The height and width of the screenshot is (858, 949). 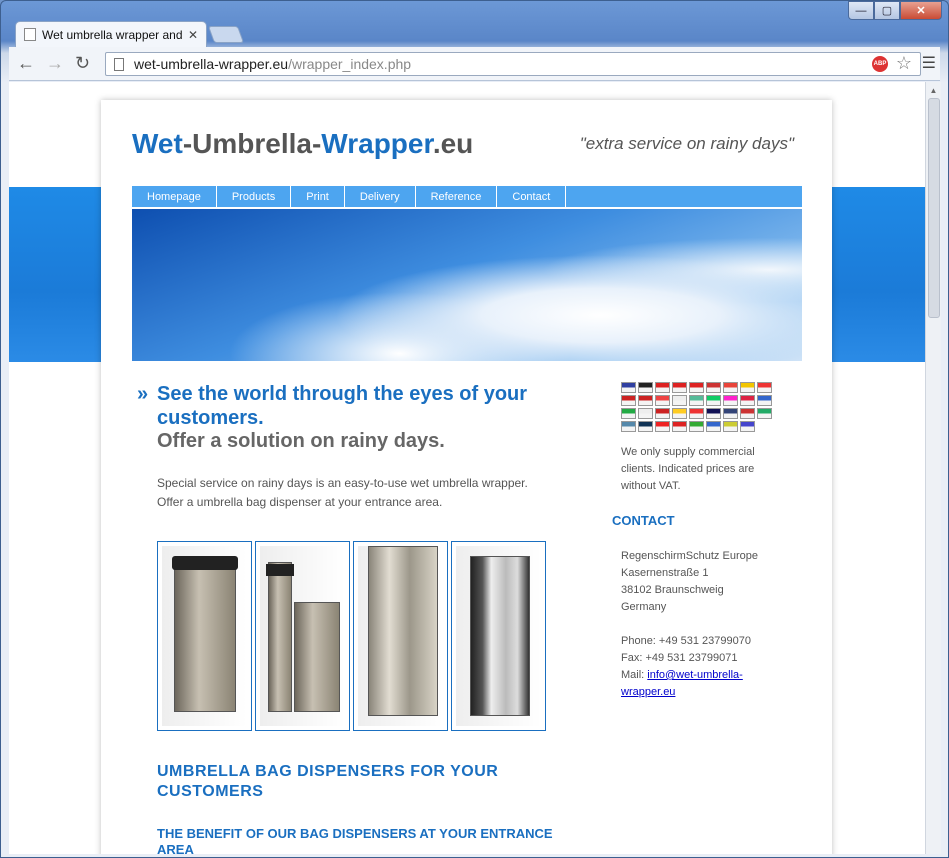 I want to click on nav-print: Print, so click(x=318, y=196).